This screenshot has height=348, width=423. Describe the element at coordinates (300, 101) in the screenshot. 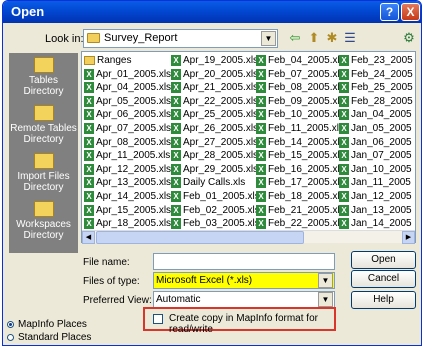

I see `file-list-item: X Feb_09_2005.xls` at that location.